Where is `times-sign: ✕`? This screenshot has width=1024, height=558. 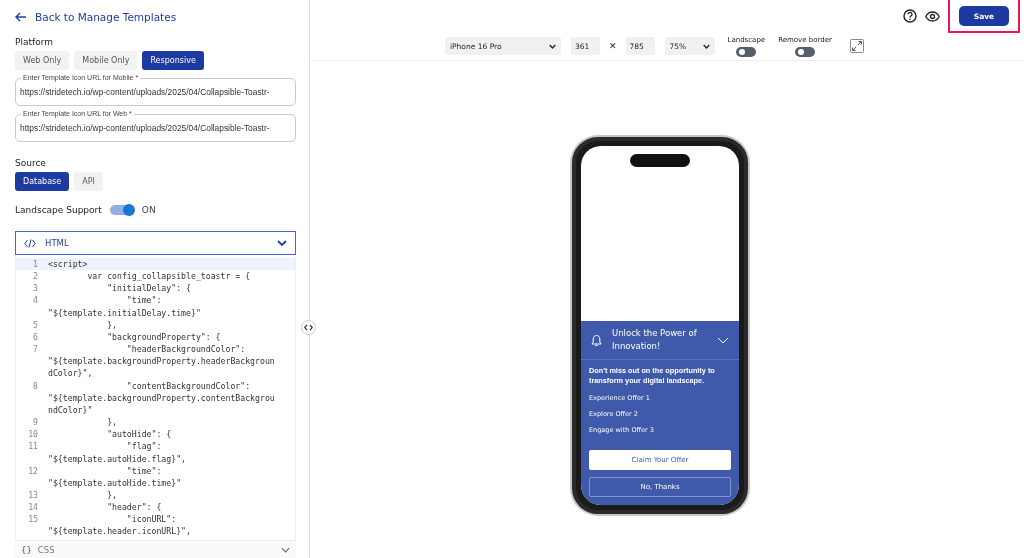
times-sign: ✕ is located at coordinates (613, 46).